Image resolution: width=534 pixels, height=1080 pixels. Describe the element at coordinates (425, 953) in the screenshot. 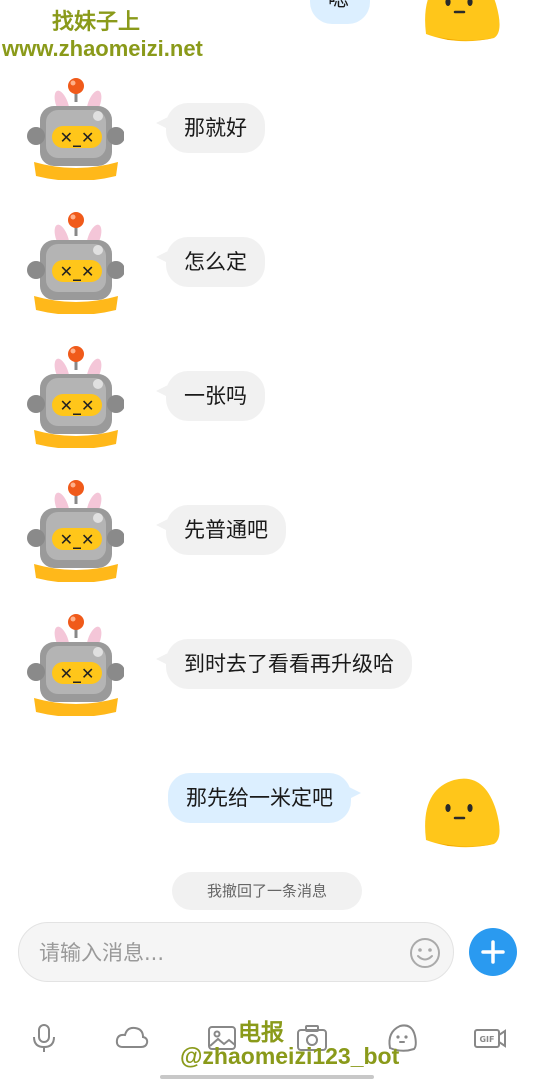

I see `emoji-icon` at that location.